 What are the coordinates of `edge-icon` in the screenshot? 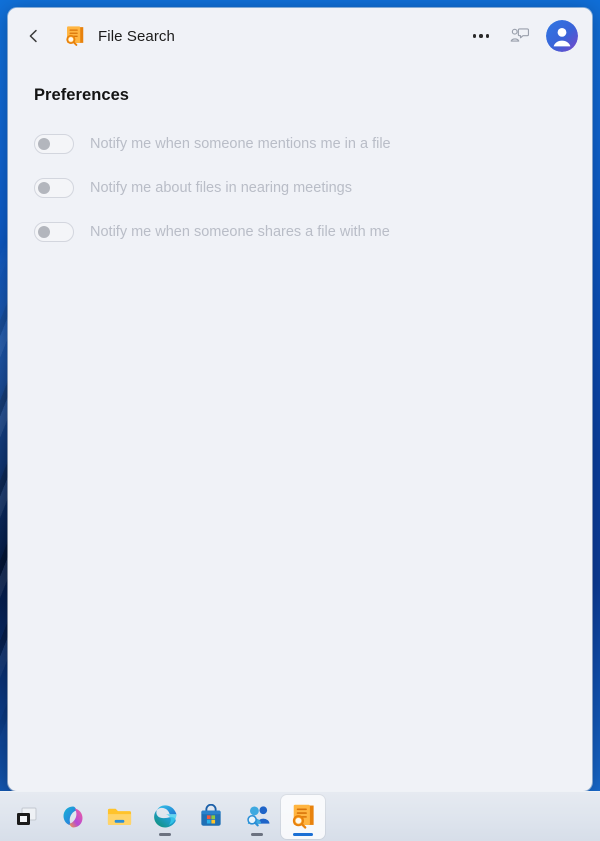 It's located at (165, 816).